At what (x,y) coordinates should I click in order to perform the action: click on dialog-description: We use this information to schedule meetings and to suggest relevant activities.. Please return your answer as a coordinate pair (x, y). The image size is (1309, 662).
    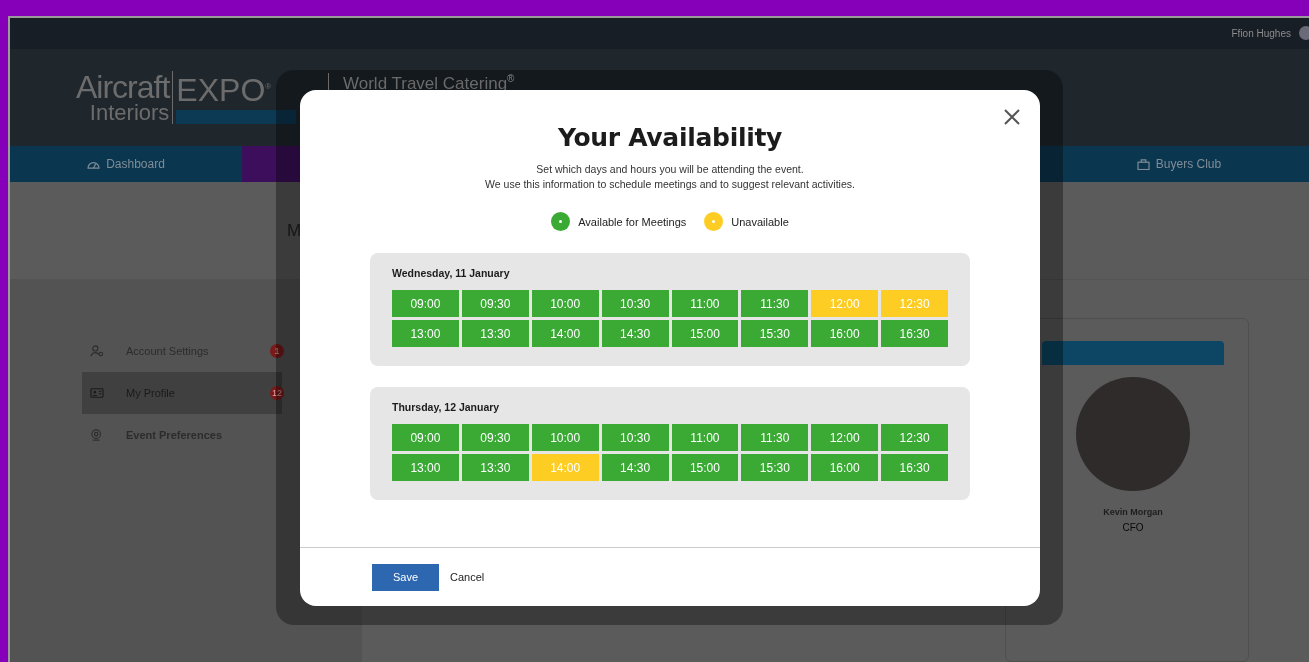
    Looking at the image, I should click on (670, 184).